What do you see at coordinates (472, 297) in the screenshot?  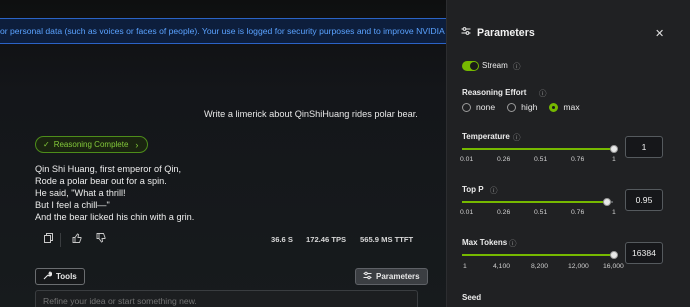 I see `seed-label: Seed` at bounding box center [472, 297].